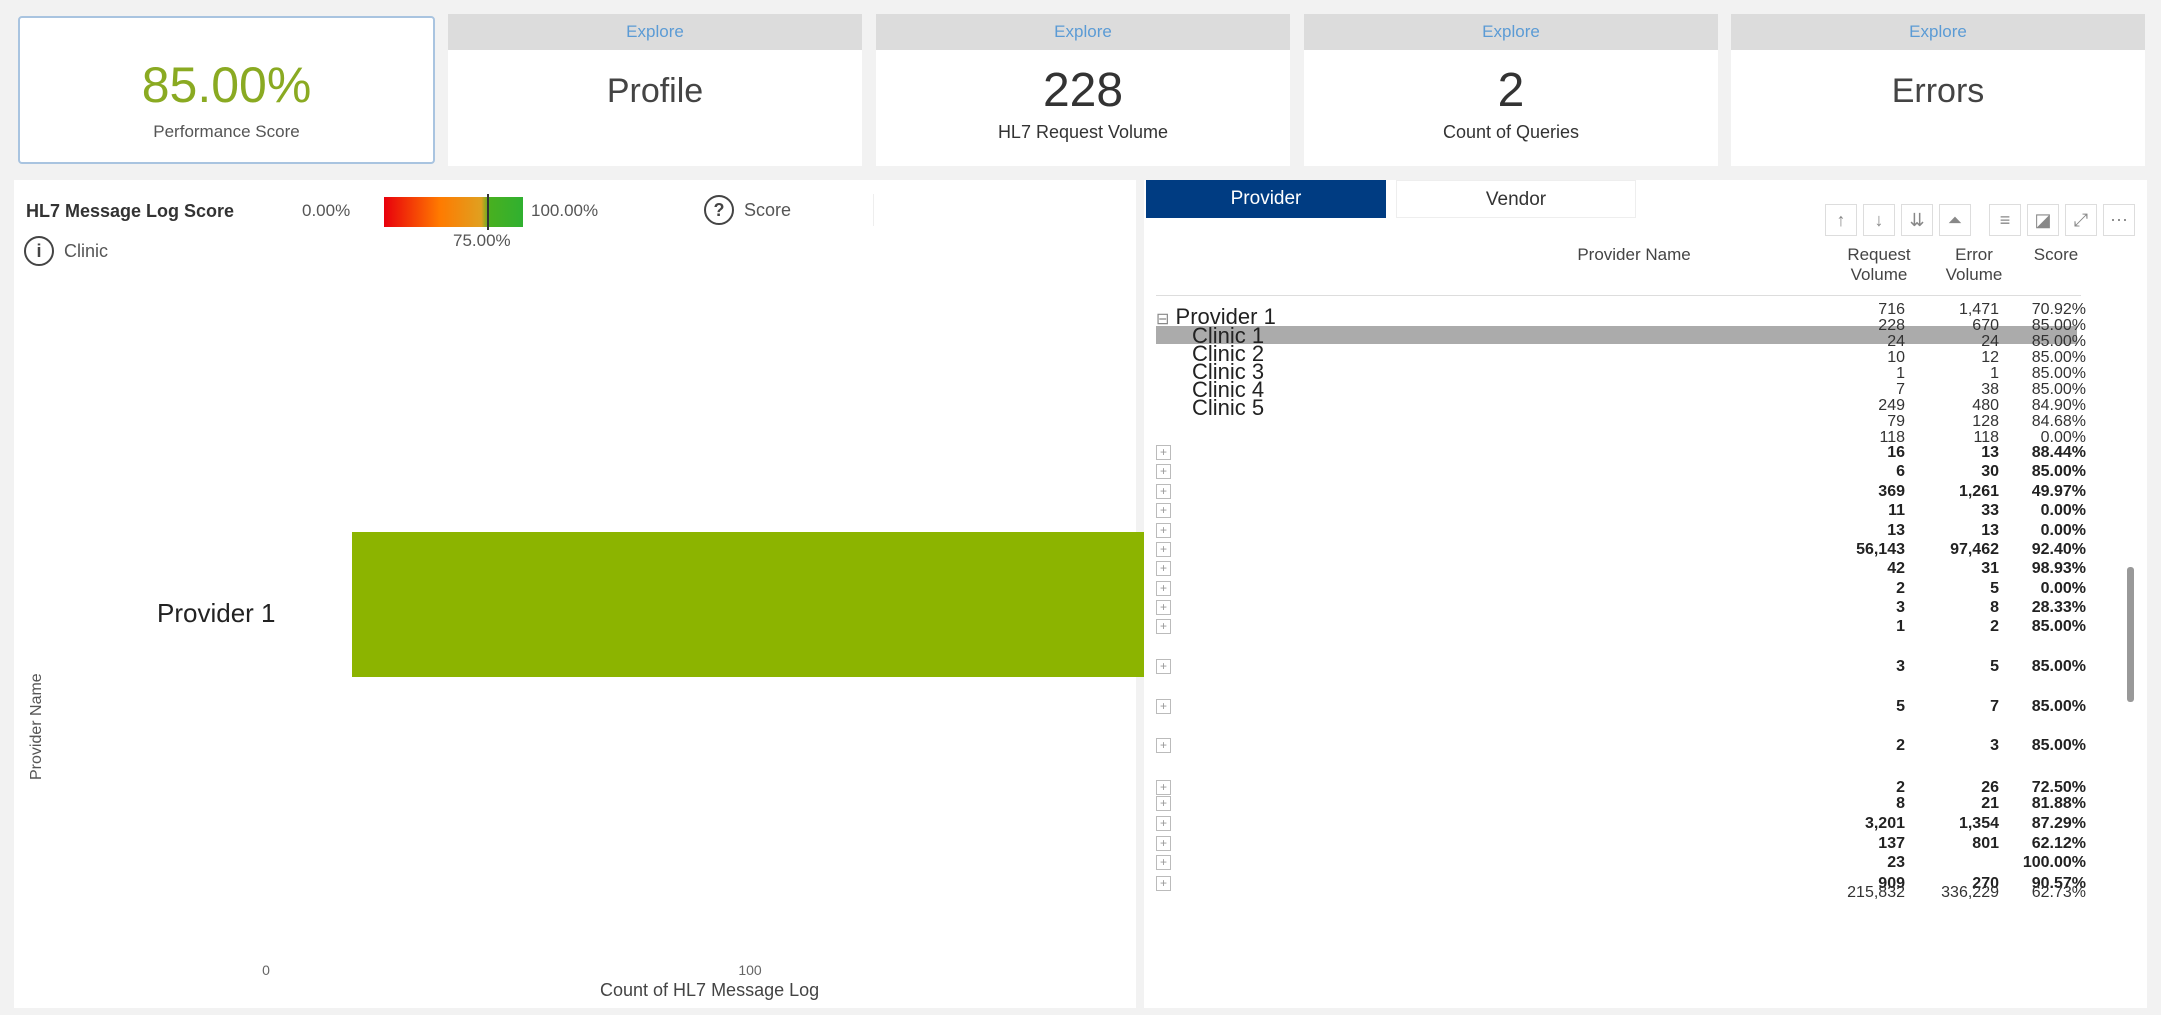 The image size is (2161, 1015). Describe the element at coordinates (1516, 199) in the screenshot. I see `tab-vendor: Vendor` at that location.